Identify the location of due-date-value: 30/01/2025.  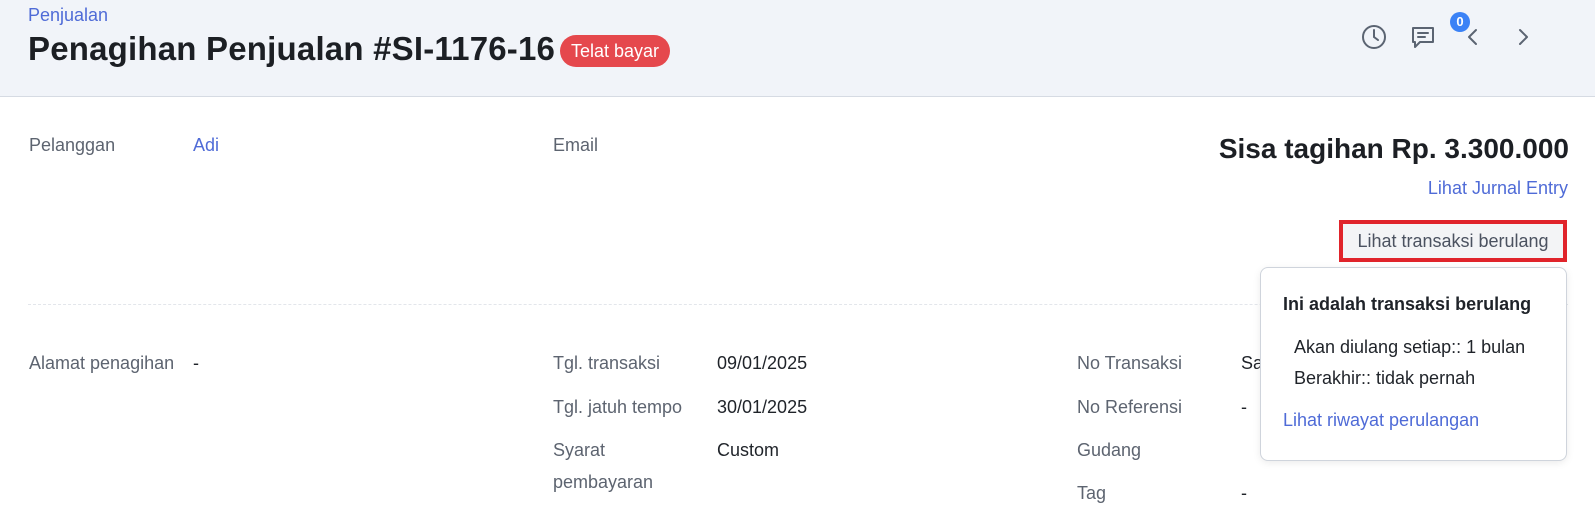
(762, 407).